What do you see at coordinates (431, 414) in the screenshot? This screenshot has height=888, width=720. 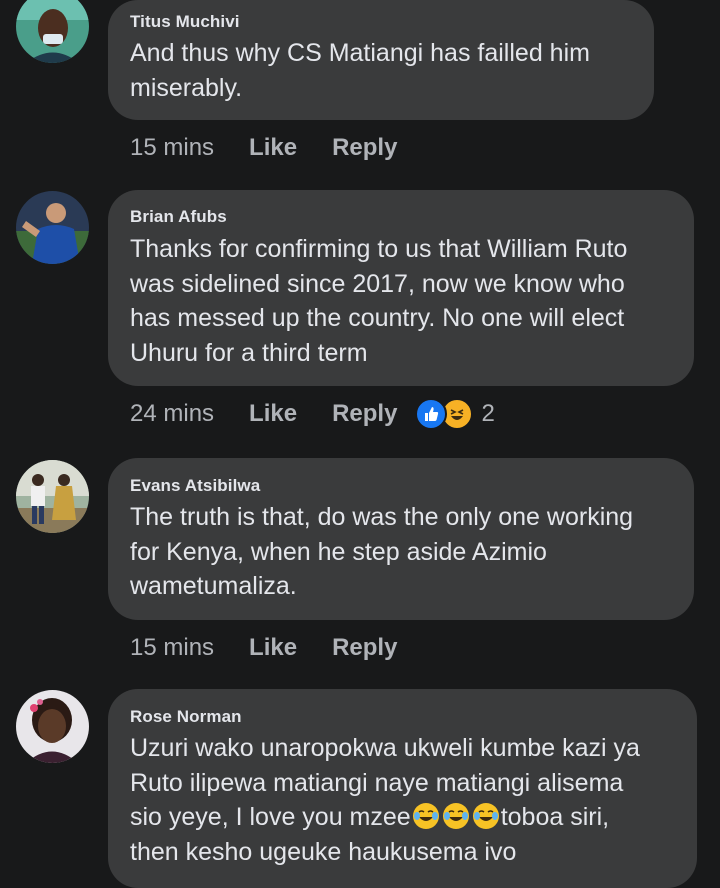 I see `like-icon` at bounding box center [431, 414].